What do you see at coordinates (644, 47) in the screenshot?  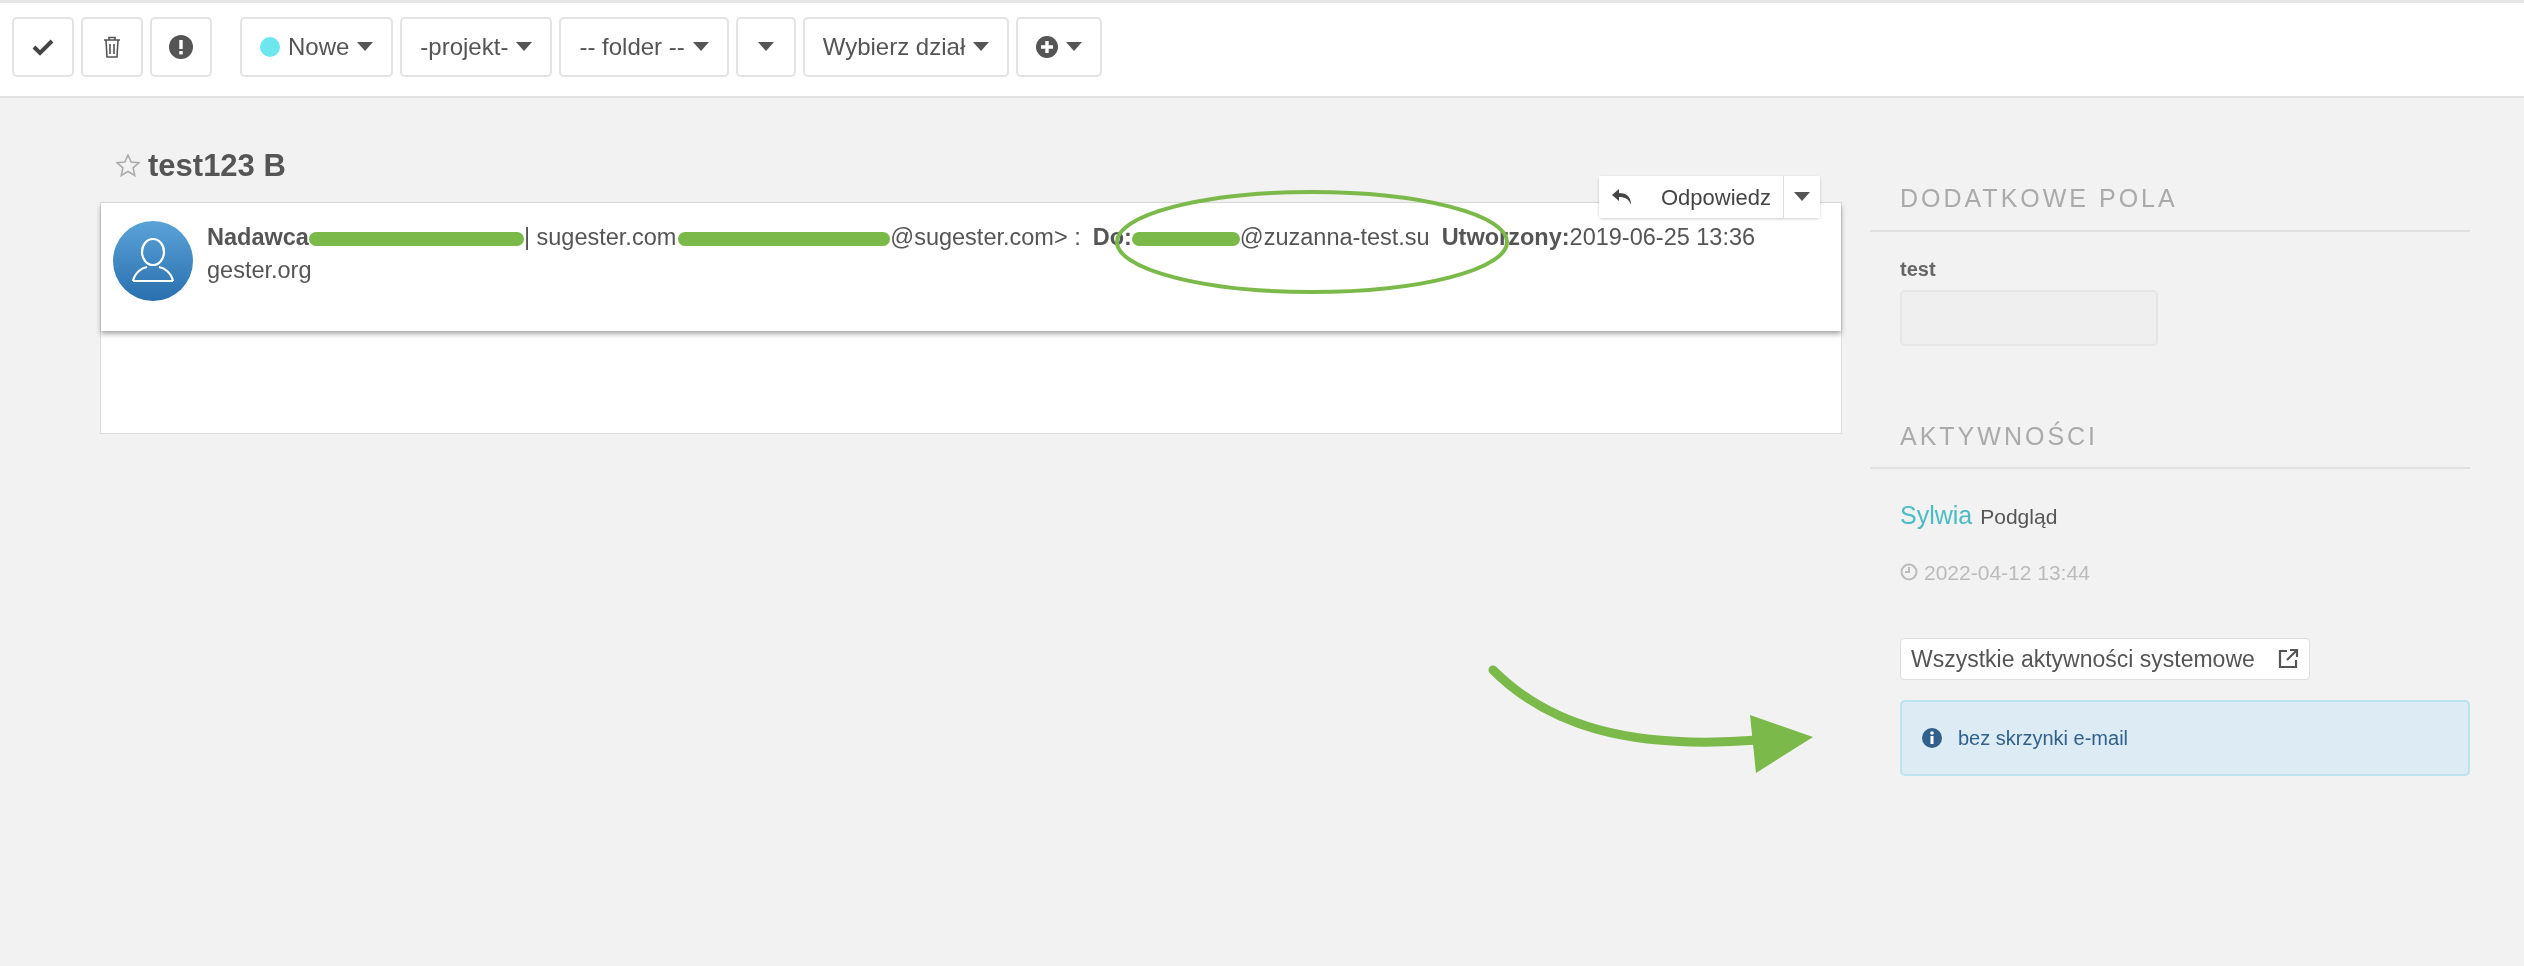 I see `dropdown-button: -- folder --` at bounding box center [644, 47].